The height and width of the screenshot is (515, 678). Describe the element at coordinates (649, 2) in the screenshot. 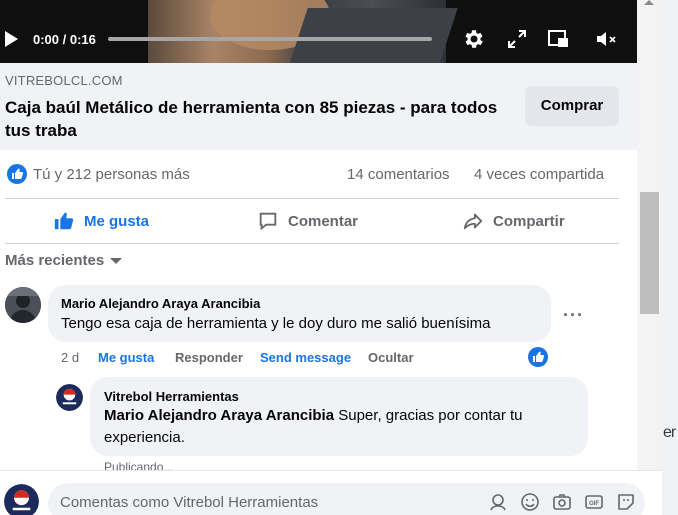

I see `scroll-up-arrow-icon` at that location.